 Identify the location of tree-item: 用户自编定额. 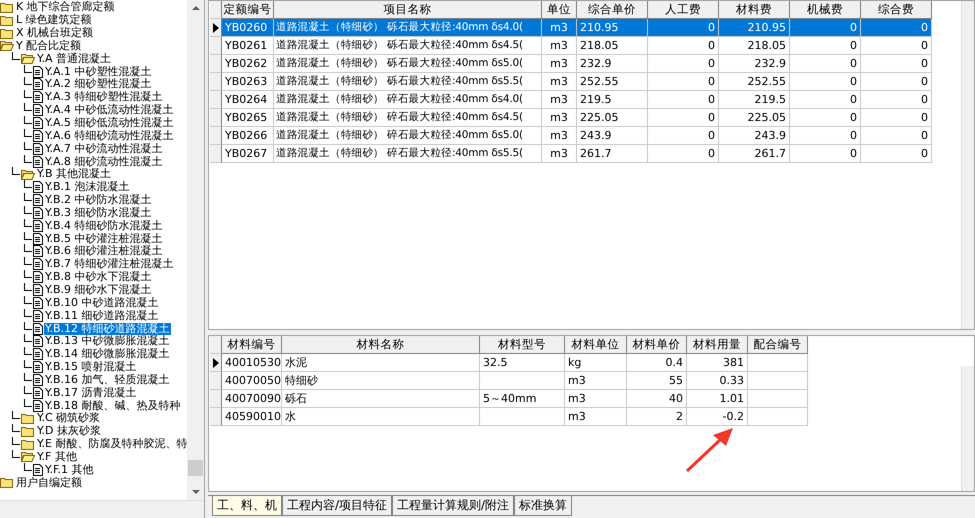
(49, 482).